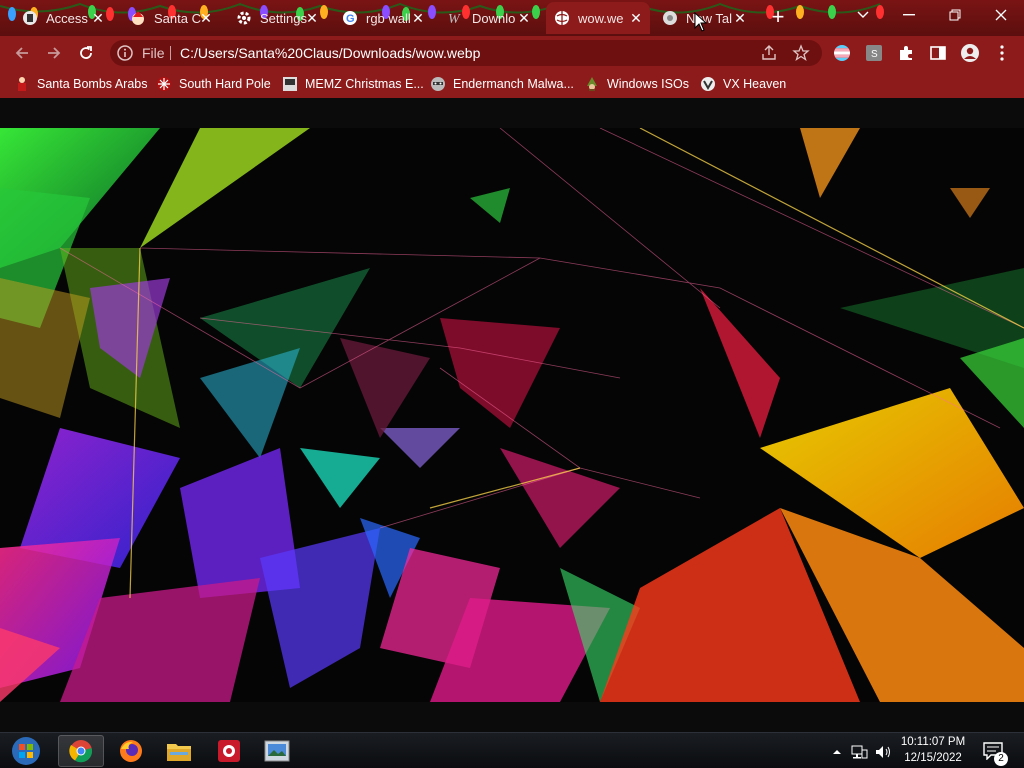 The height and width of the screenshot is (768, 1024). Describe the element at coordinates (769, 53) in the screenshot. I see `share-icon` at that location.